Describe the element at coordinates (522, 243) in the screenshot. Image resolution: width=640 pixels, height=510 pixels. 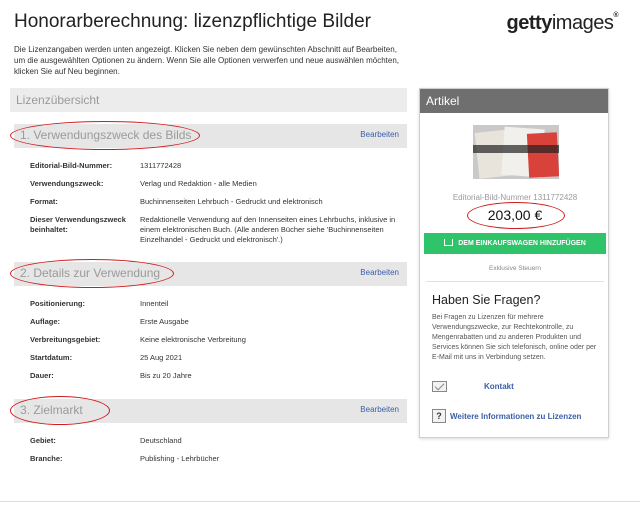
I see `cart-button-label: DEM EINKAUFSWAGEN HINZUFÜGEN` at that location.